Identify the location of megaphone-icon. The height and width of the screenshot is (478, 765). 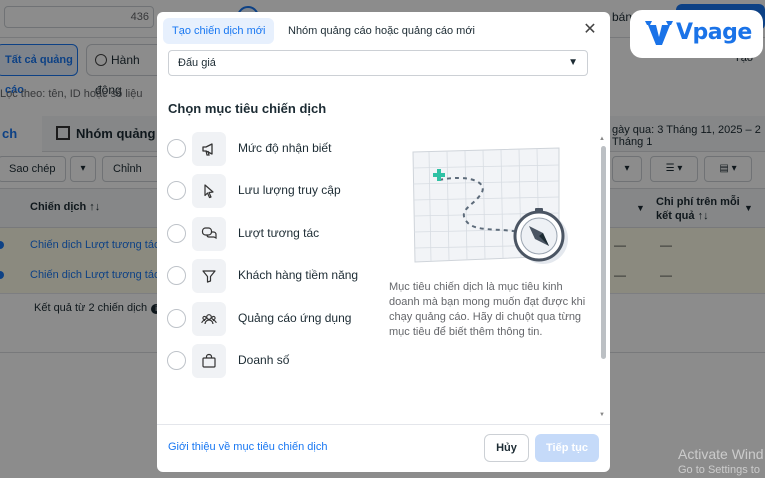
(209, 149).